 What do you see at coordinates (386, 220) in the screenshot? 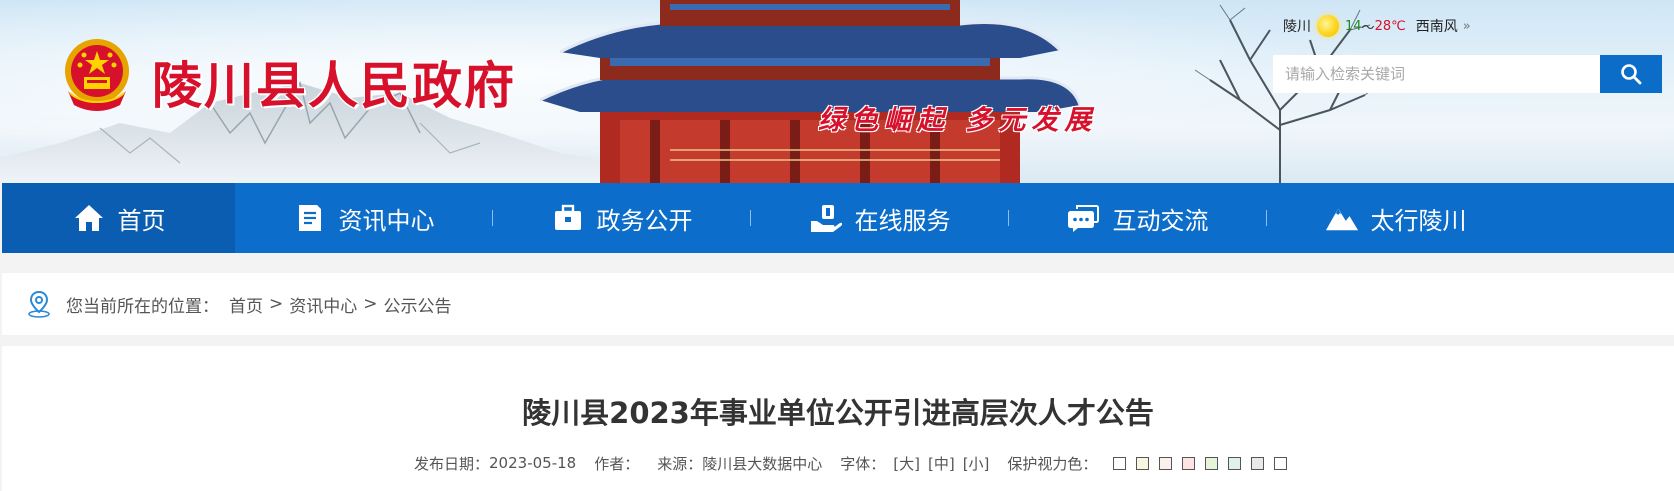
I see `nav-label: 资讯中心` at bounding box center [386, 220].